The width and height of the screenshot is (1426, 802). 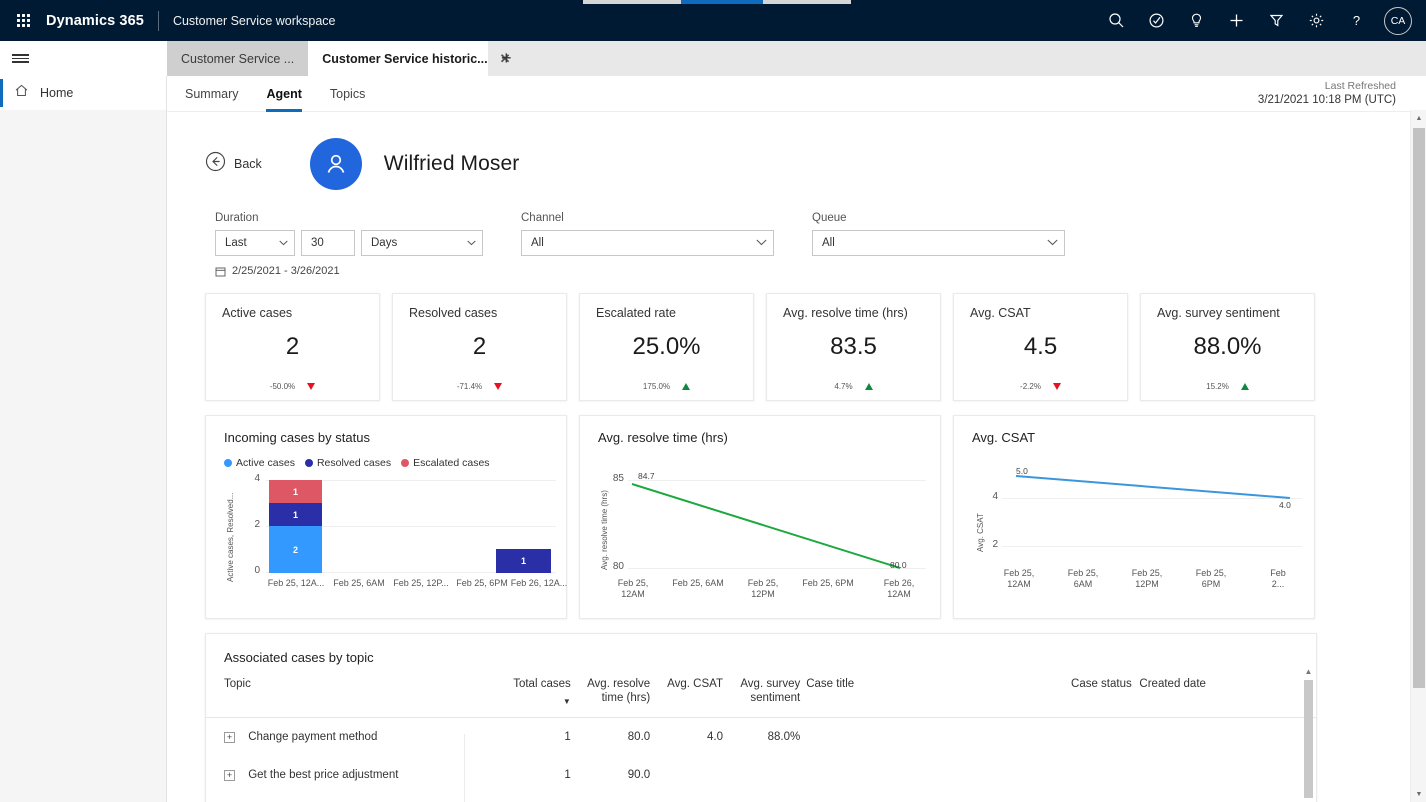 What do you see at coordinates (384, 243) in the screenshot?
I see `duration-unit-value: Days` at bounding box center [384, 243].